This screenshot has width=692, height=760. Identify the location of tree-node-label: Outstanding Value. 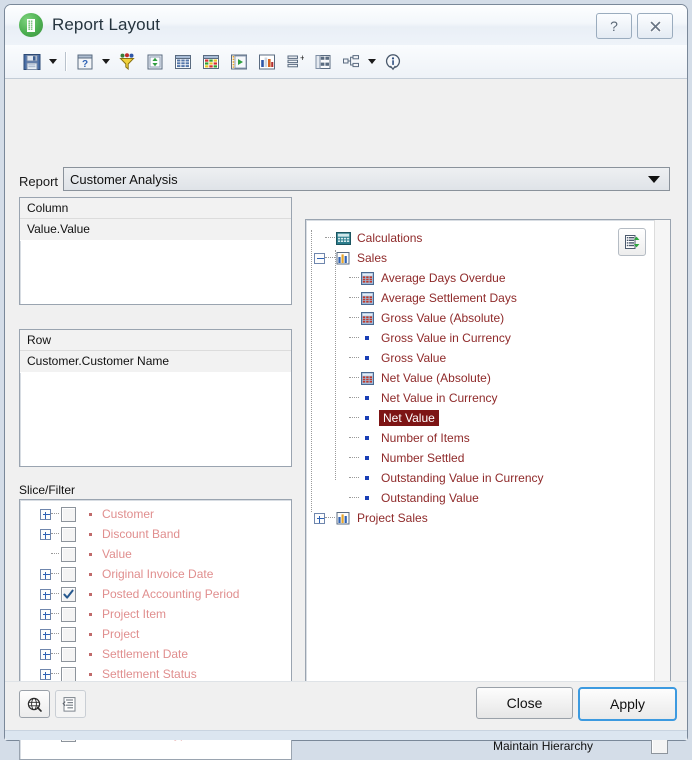
(430, 498).